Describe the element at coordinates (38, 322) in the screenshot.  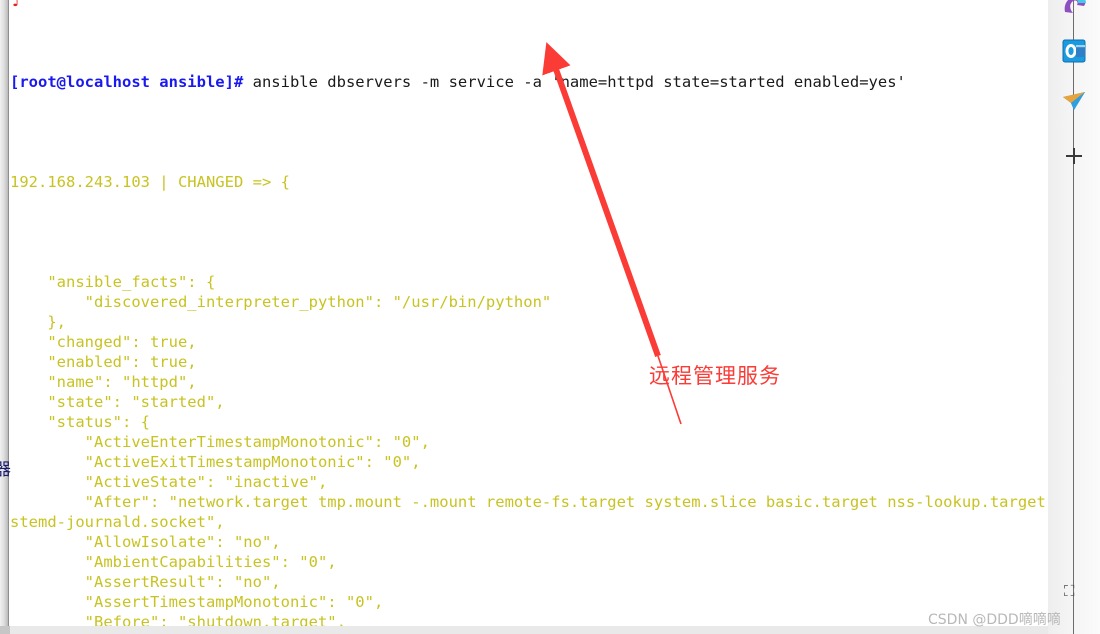
I see `terminal-line: },` at that location.